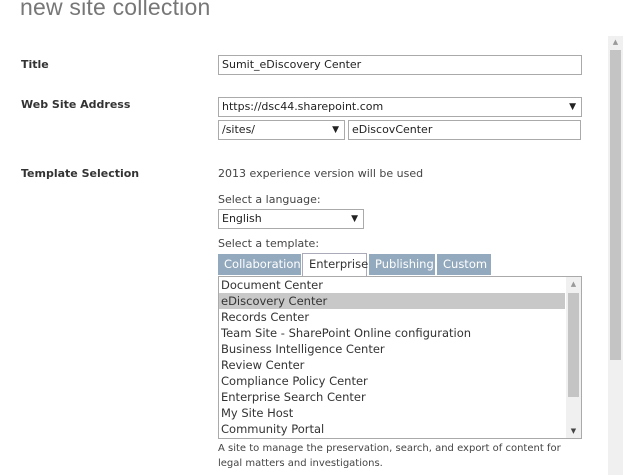  Describe the element at coordinates (269, 199) in the screenshot. I see `language-label: Select a language:` at that location.